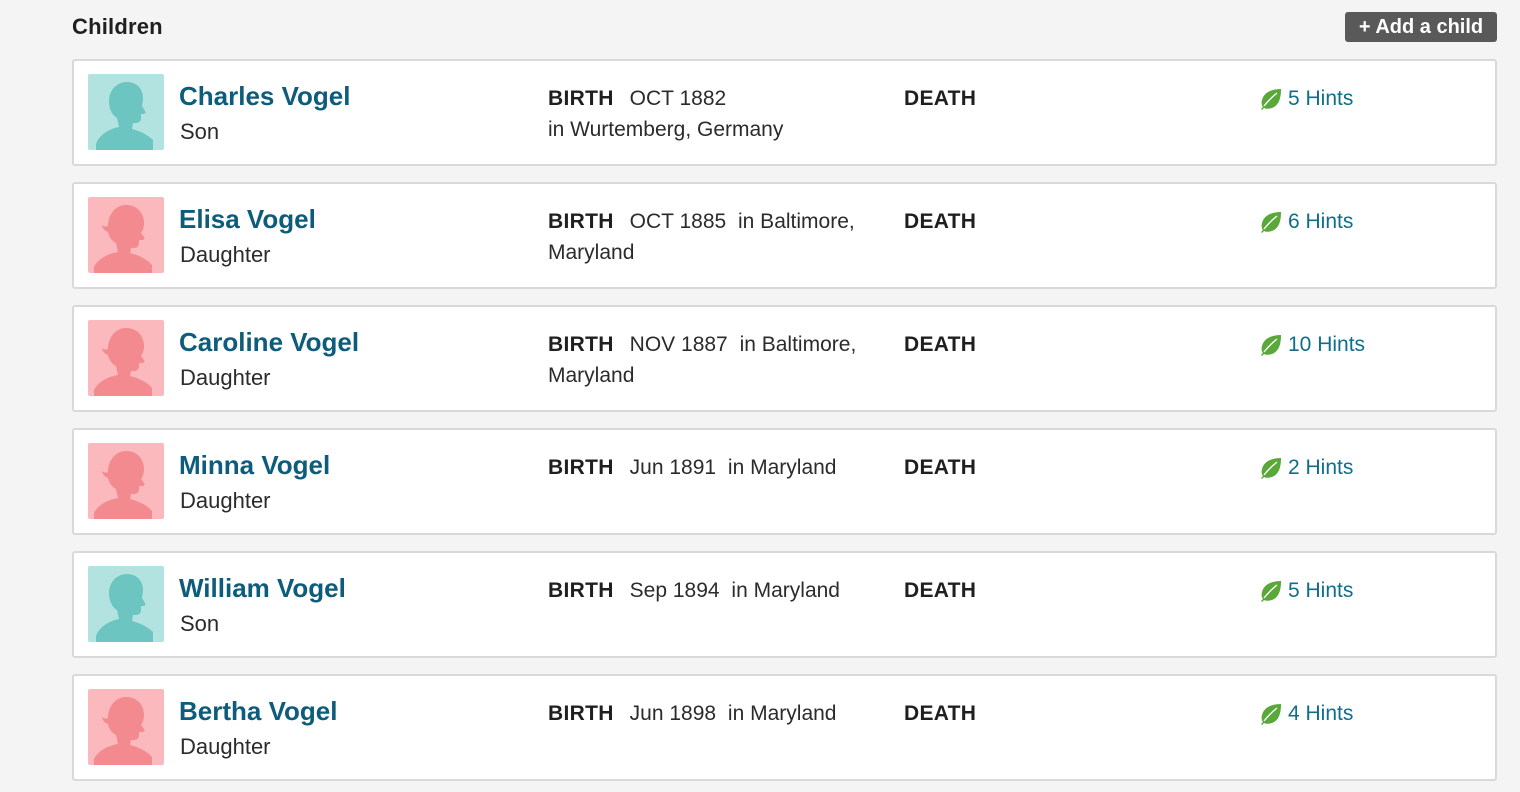  I want to click on add-child-button: + Add a child, so click(1421, 27).